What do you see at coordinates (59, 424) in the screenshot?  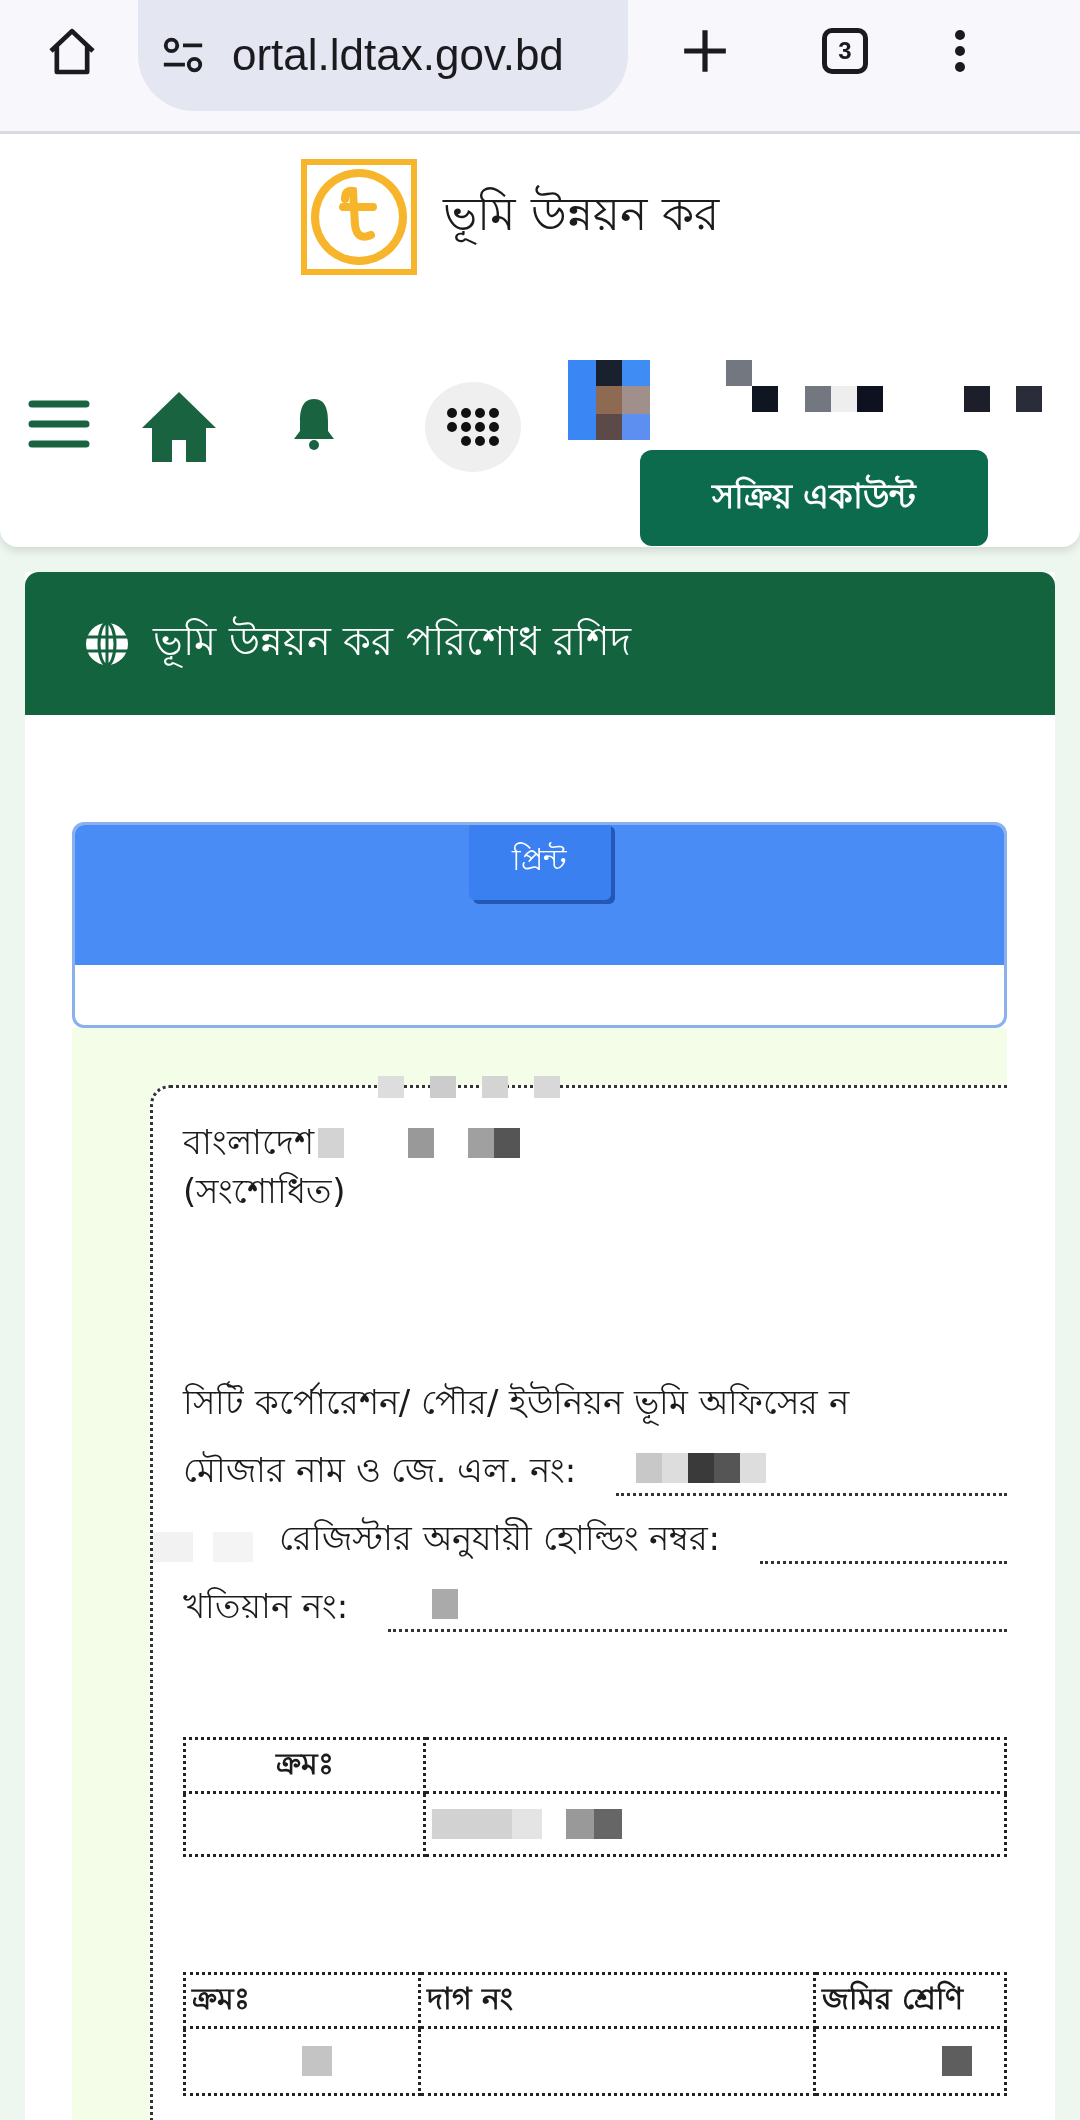 I see `menu-icon` at bounding box center [59, 424].